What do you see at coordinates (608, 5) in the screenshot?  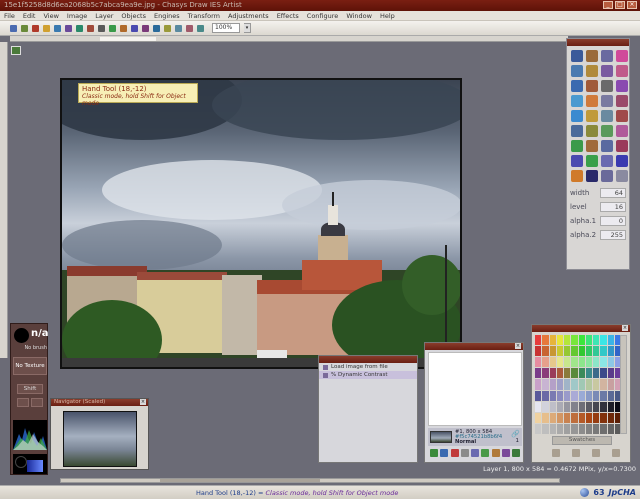 I see `minimize-button: _` at bounding box center [608, 5].